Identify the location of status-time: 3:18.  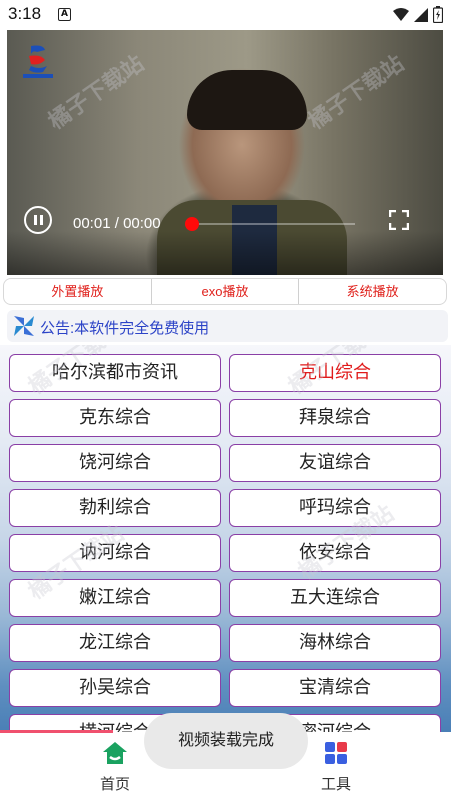
(25, 13).